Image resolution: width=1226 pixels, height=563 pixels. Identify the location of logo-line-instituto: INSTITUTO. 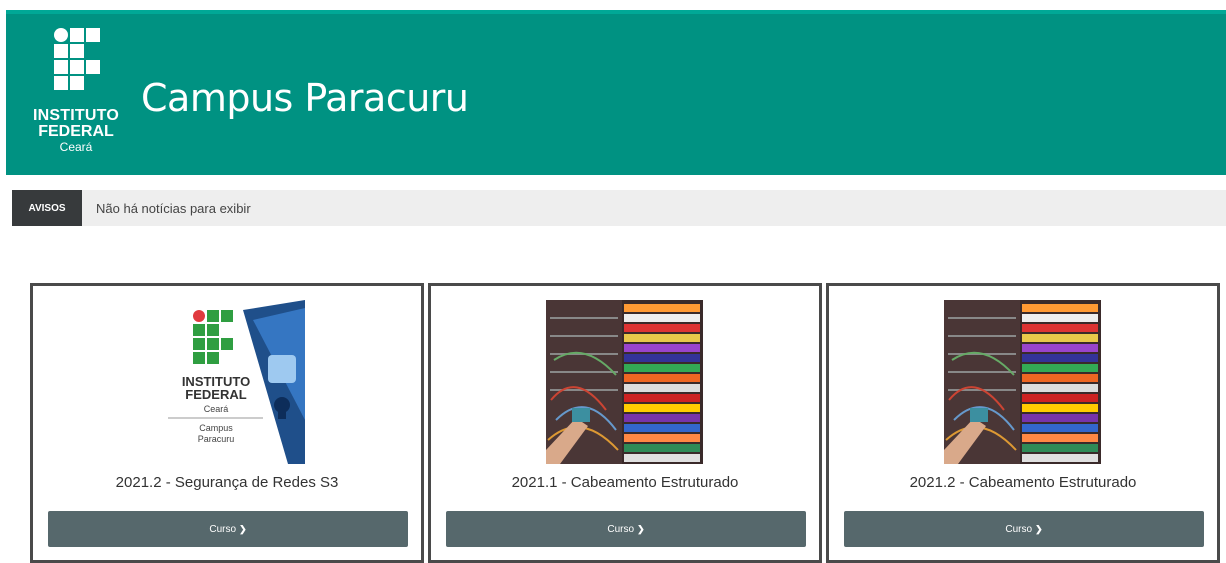
(76, 115).